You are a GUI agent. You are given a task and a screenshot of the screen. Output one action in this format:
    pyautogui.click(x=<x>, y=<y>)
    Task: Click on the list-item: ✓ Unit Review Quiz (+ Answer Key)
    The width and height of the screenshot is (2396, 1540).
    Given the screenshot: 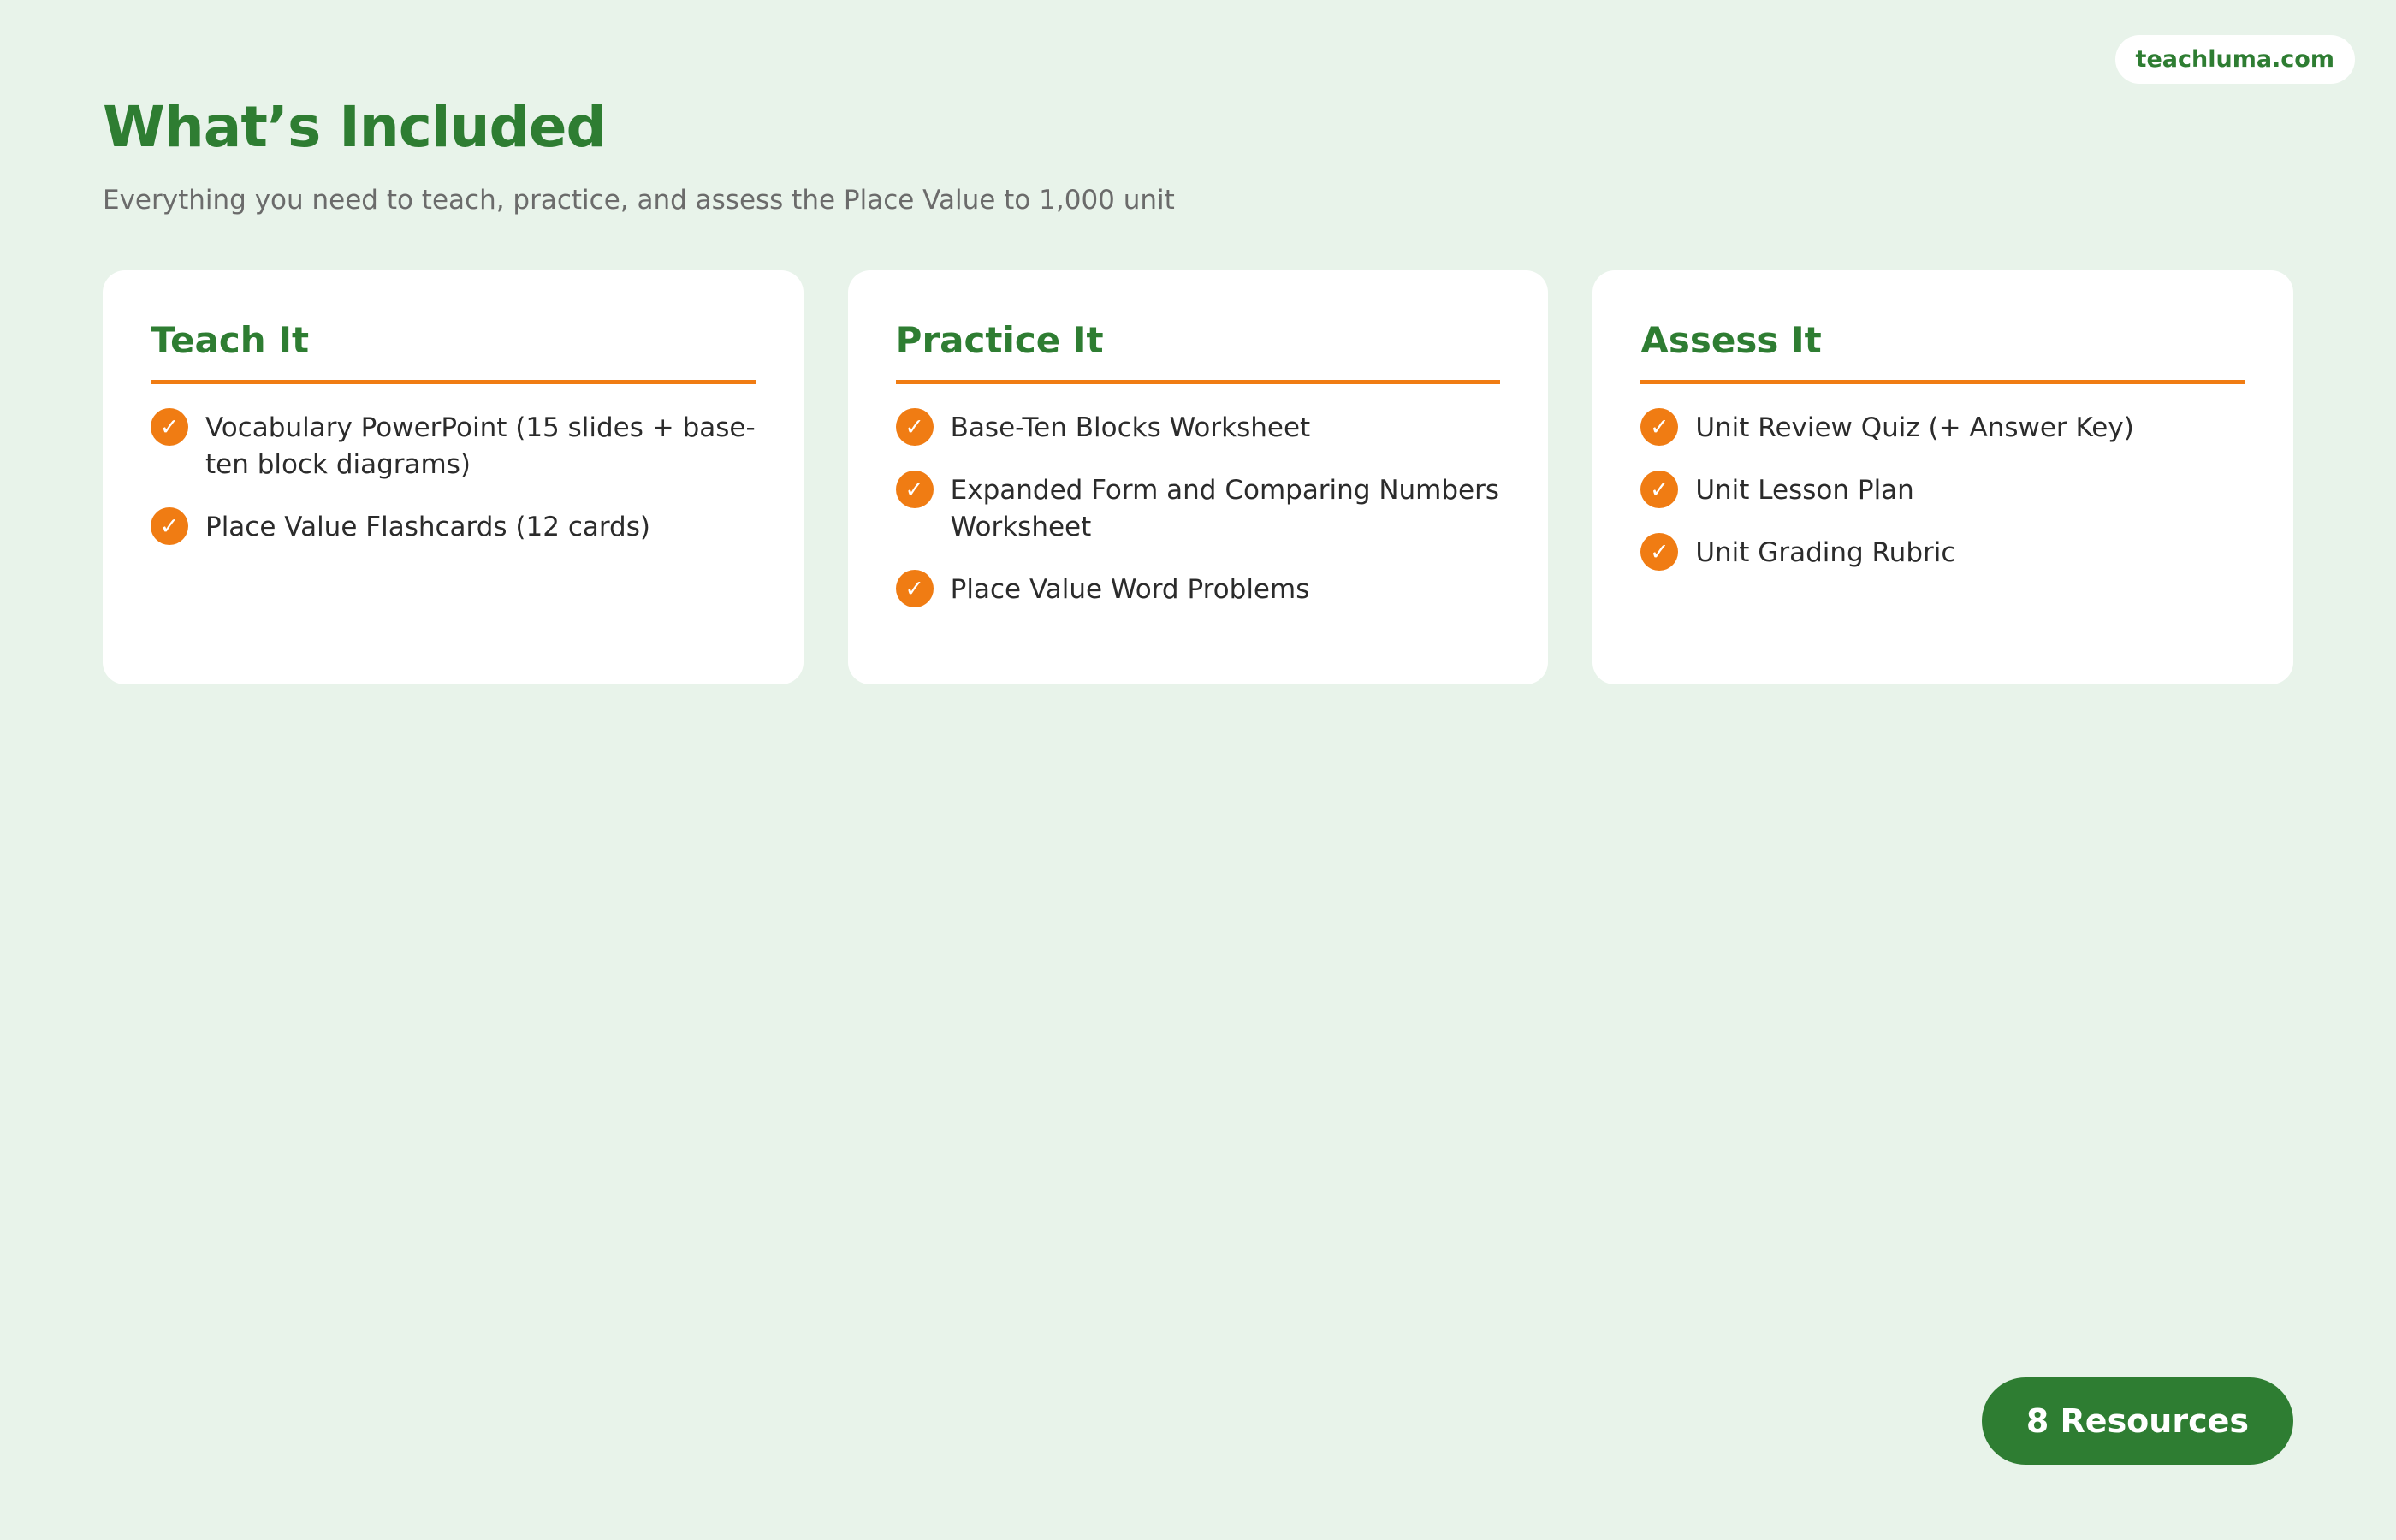 What is the action you would take?
    pyautogui.click(x=1943, y=427)
    